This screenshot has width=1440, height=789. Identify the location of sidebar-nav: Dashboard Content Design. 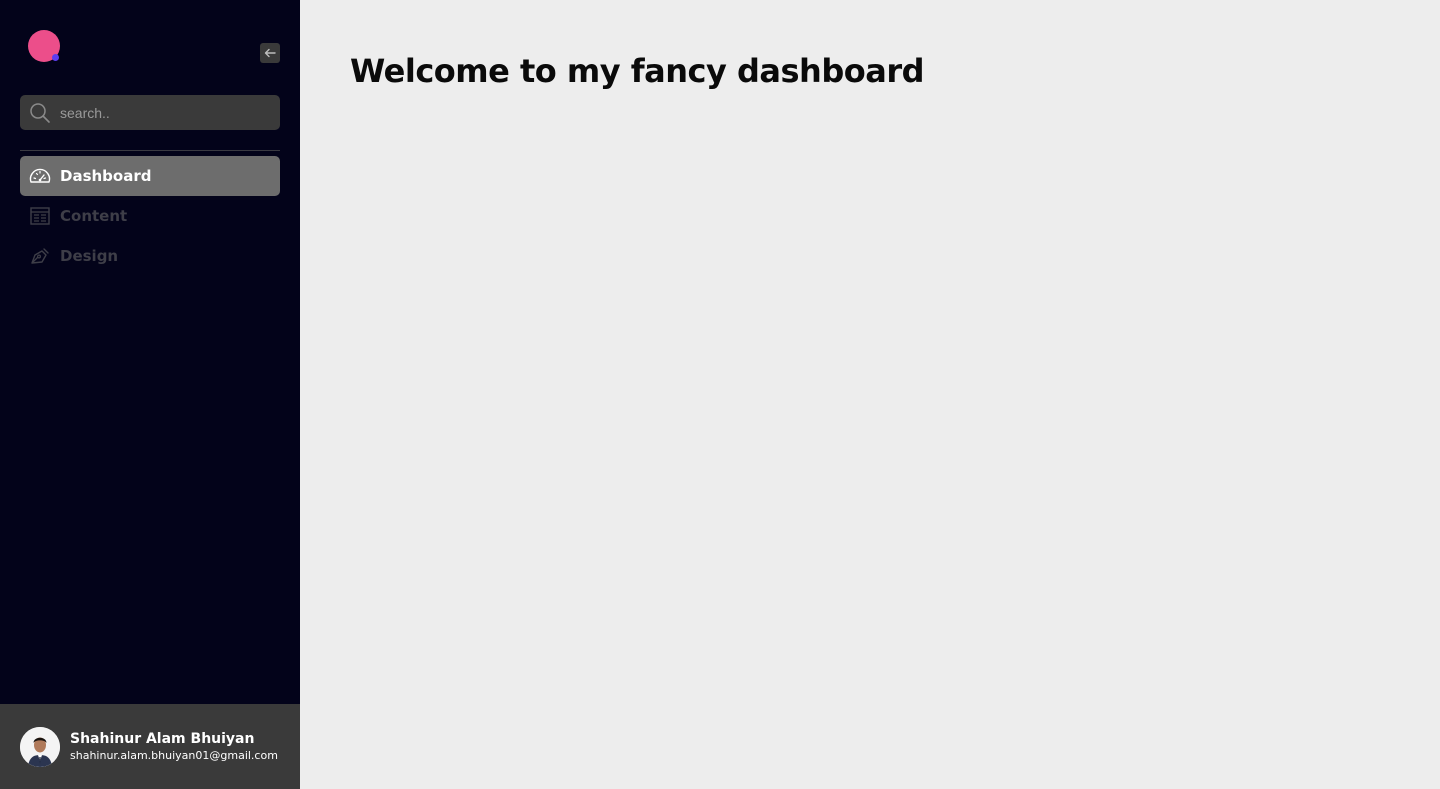
(150, 216).